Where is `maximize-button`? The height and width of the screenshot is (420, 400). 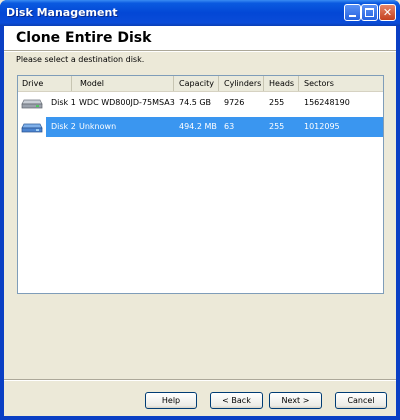
maximize-button is located at coordinates (369, 12).